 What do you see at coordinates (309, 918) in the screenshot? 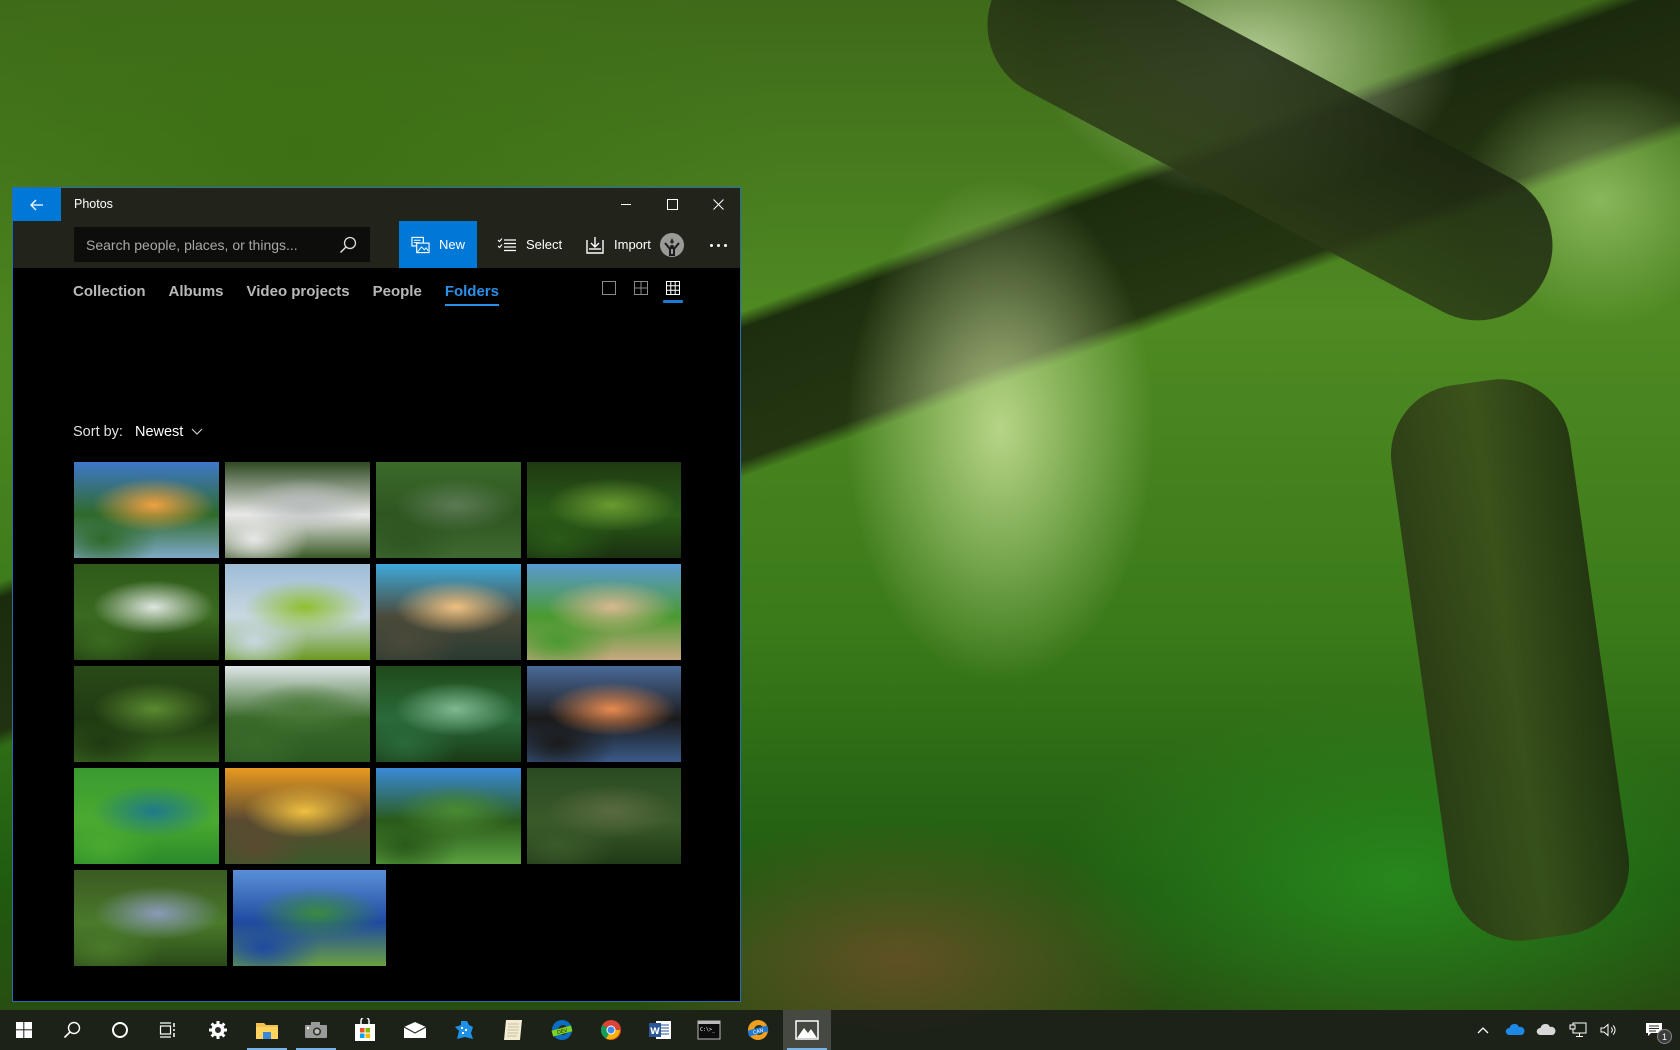
I see `photo-thumbnail-amazon-river-aerial` at bounding box center [309, 918].